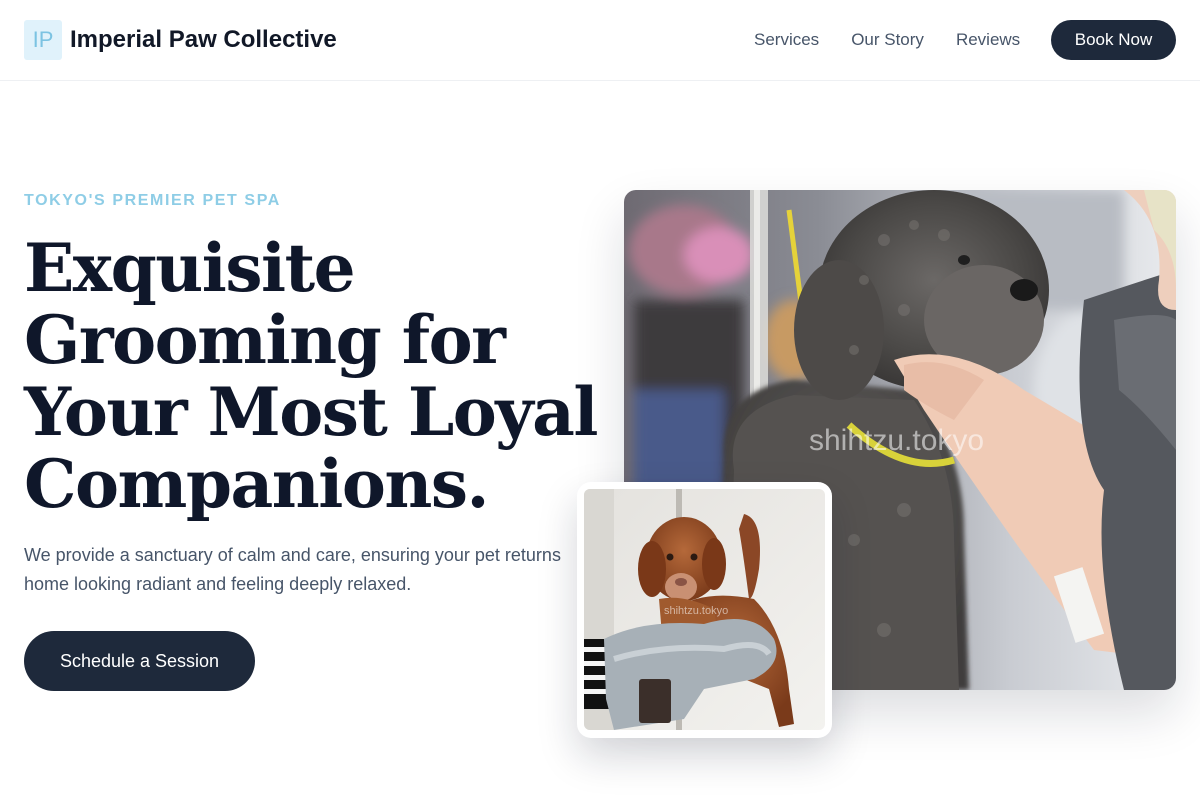 Image resolution: width=1200 pixels, height=800 pixels. I want to click on hero-eyebrow: TOKYO'S PREMIER PET SPA, so click(152, 200).